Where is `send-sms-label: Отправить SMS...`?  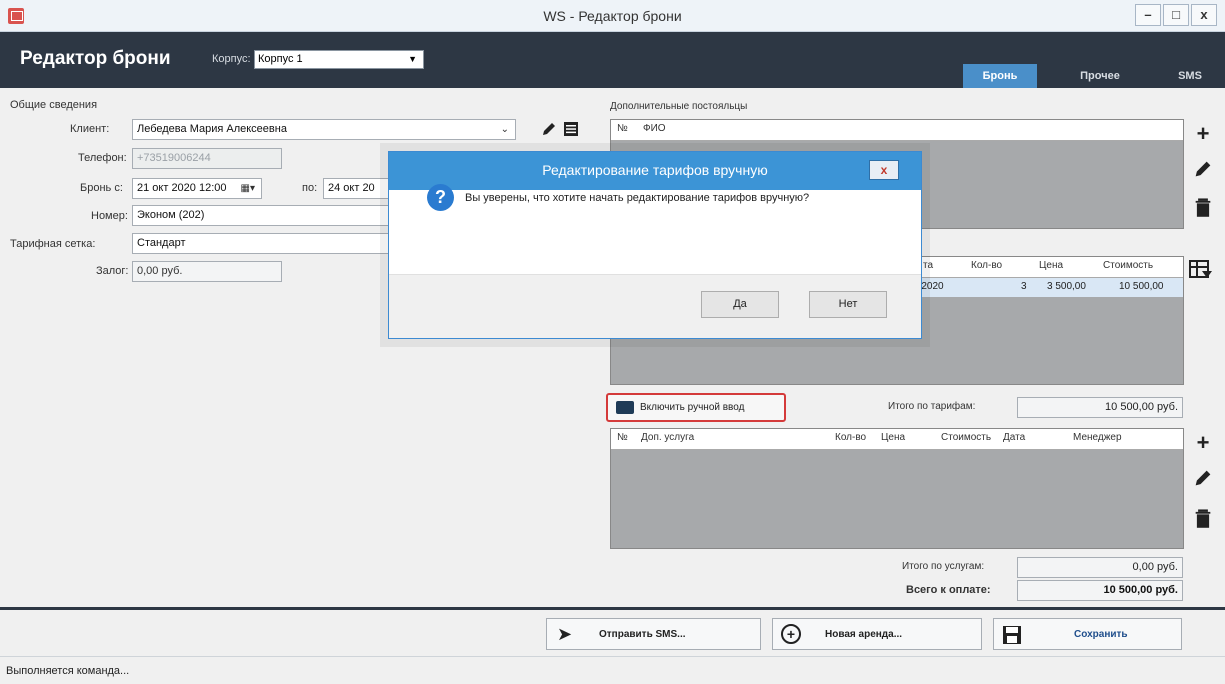 send-sms-label: Отправить SMS... is located at coordinates (642, 634).